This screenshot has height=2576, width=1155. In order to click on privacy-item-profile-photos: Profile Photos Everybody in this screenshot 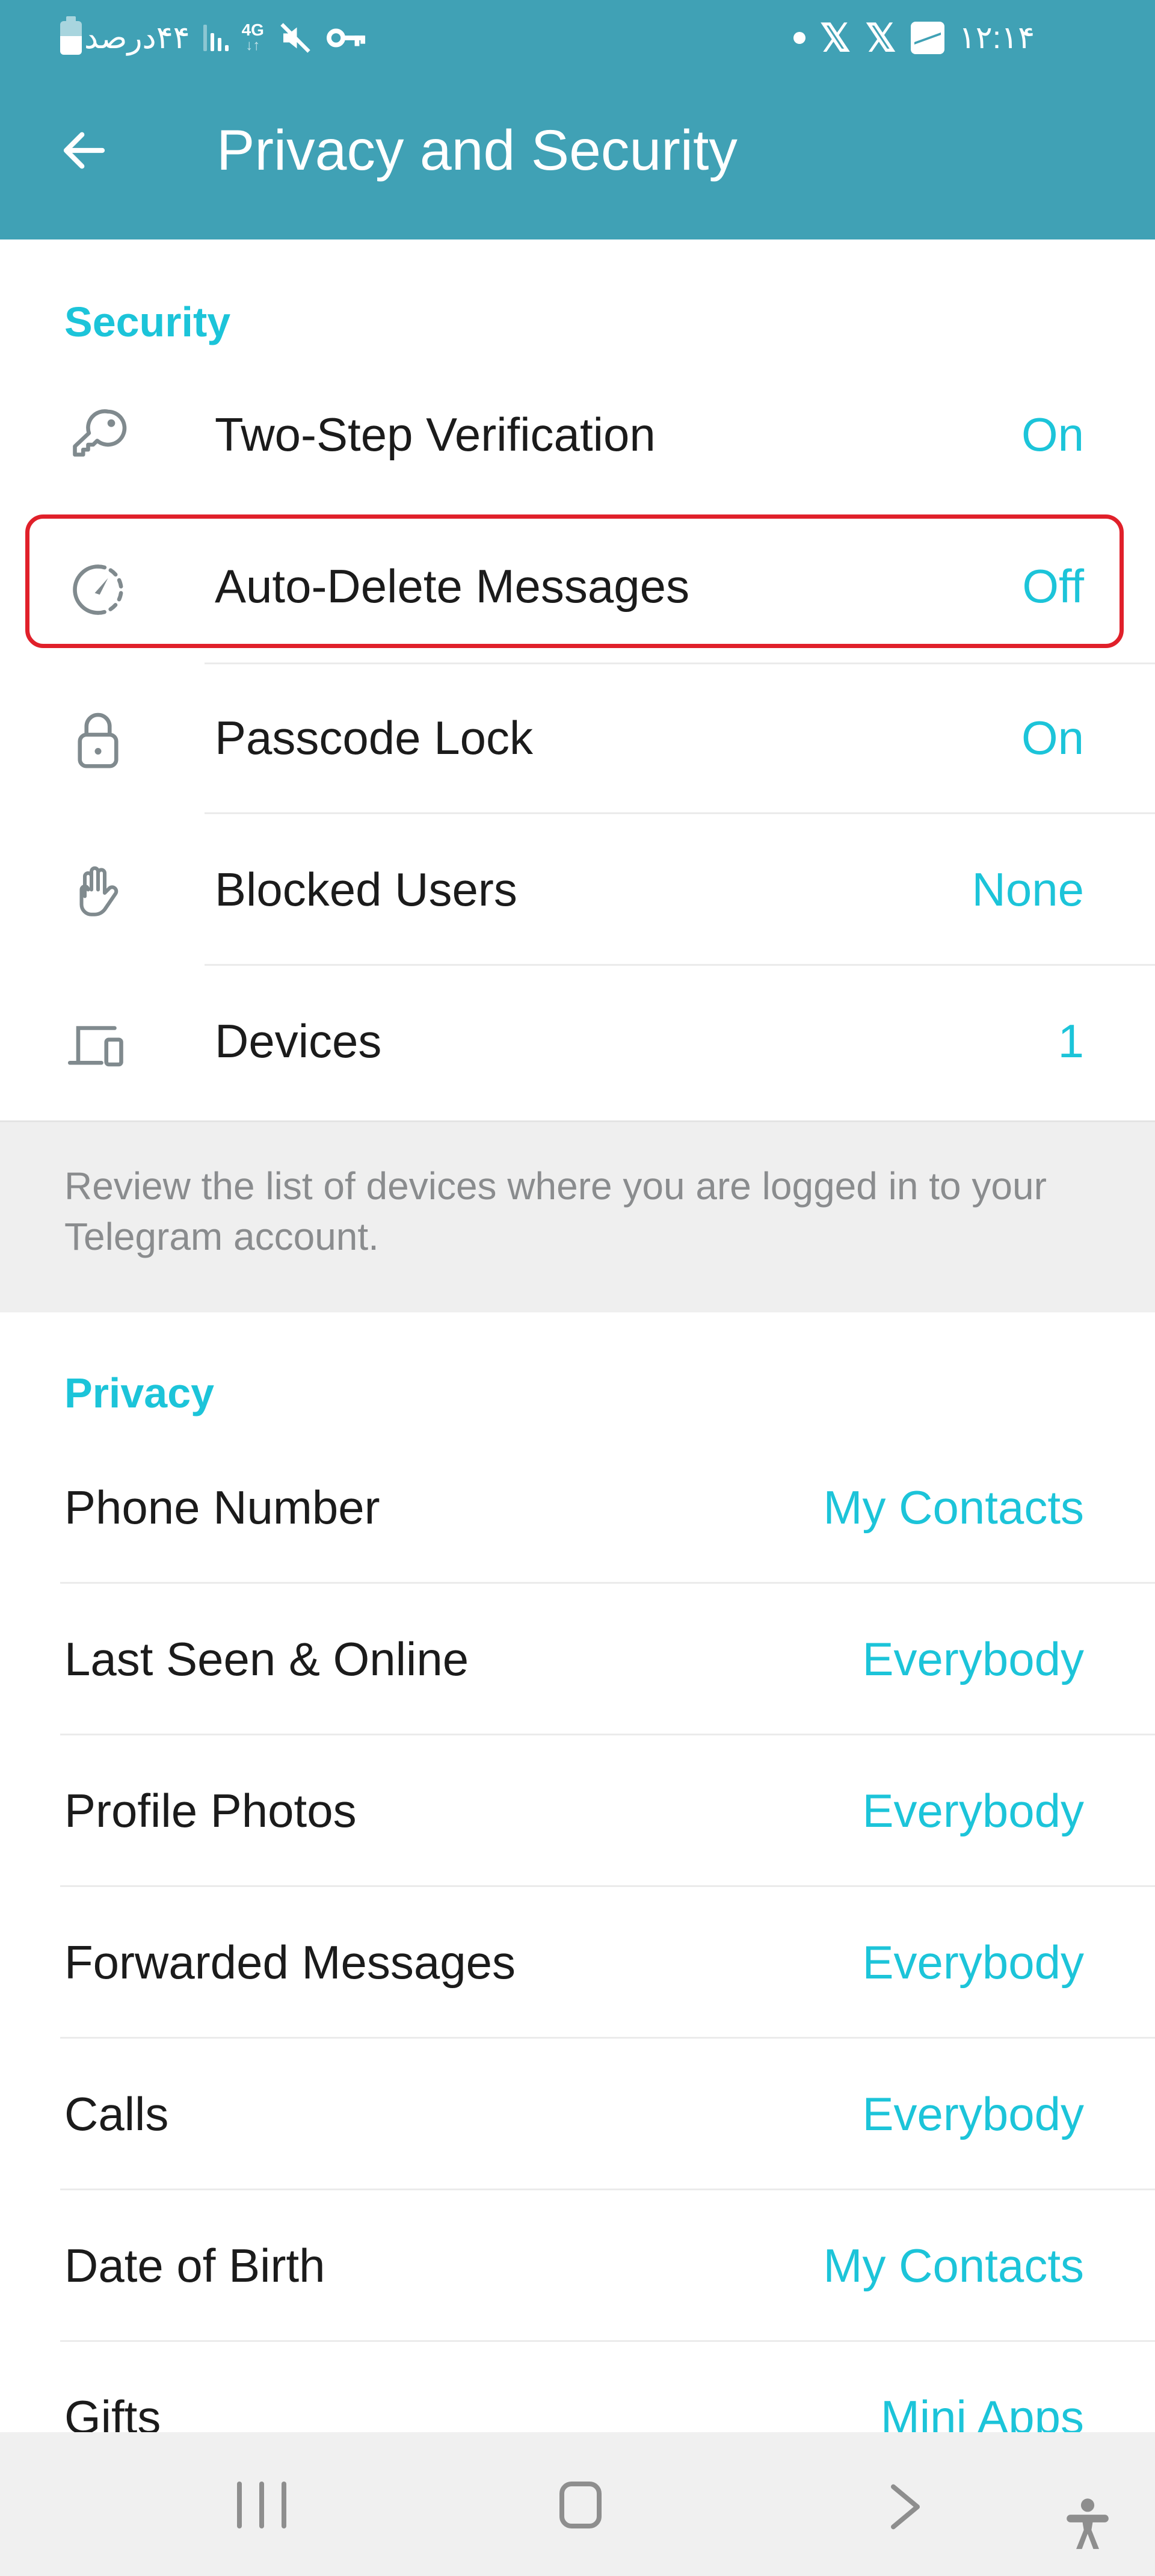, I will do `click(578, 1811)`.